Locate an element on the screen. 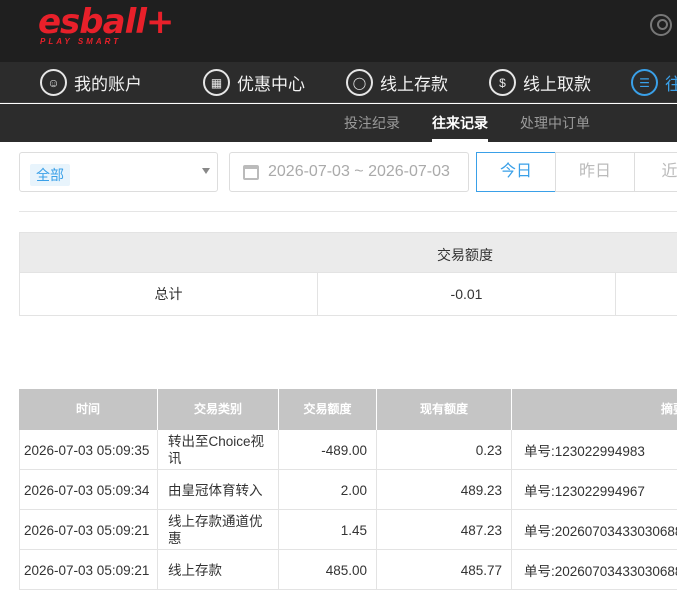 The image size is (677, 601). cell-balance: 489.23 is located at coordinates (444, 490).